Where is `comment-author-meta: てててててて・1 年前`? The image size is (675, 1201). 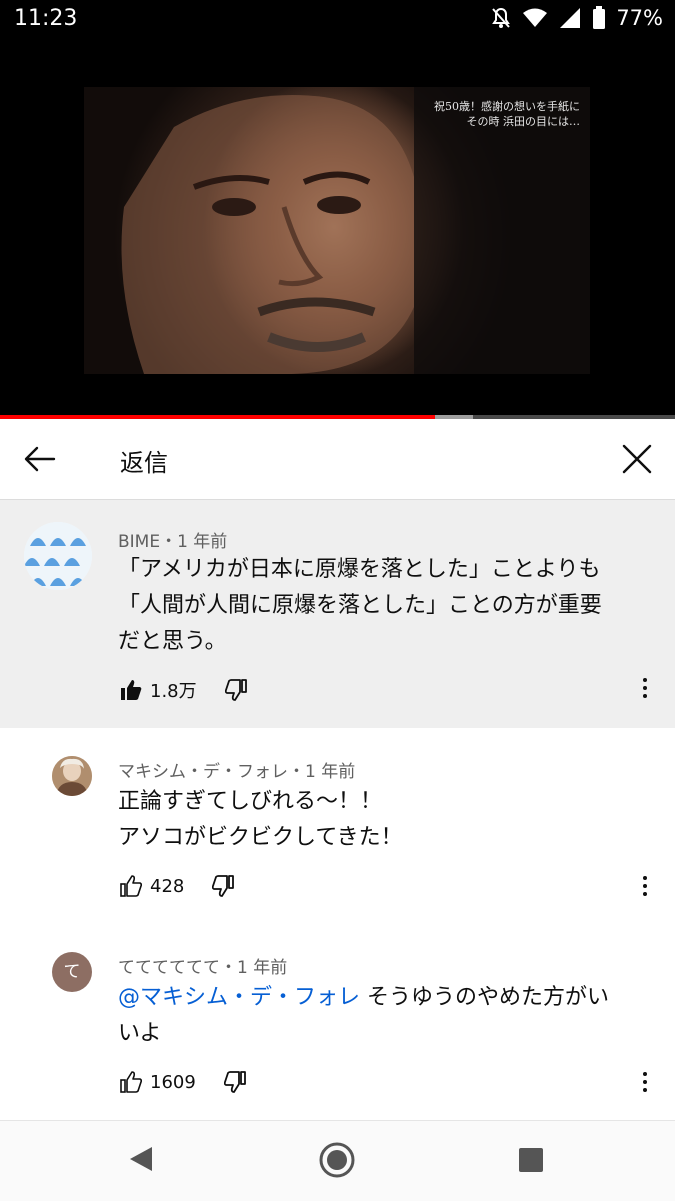 comment-author-meta: てててててて・1 年前 is located at coordinates (202, 965).